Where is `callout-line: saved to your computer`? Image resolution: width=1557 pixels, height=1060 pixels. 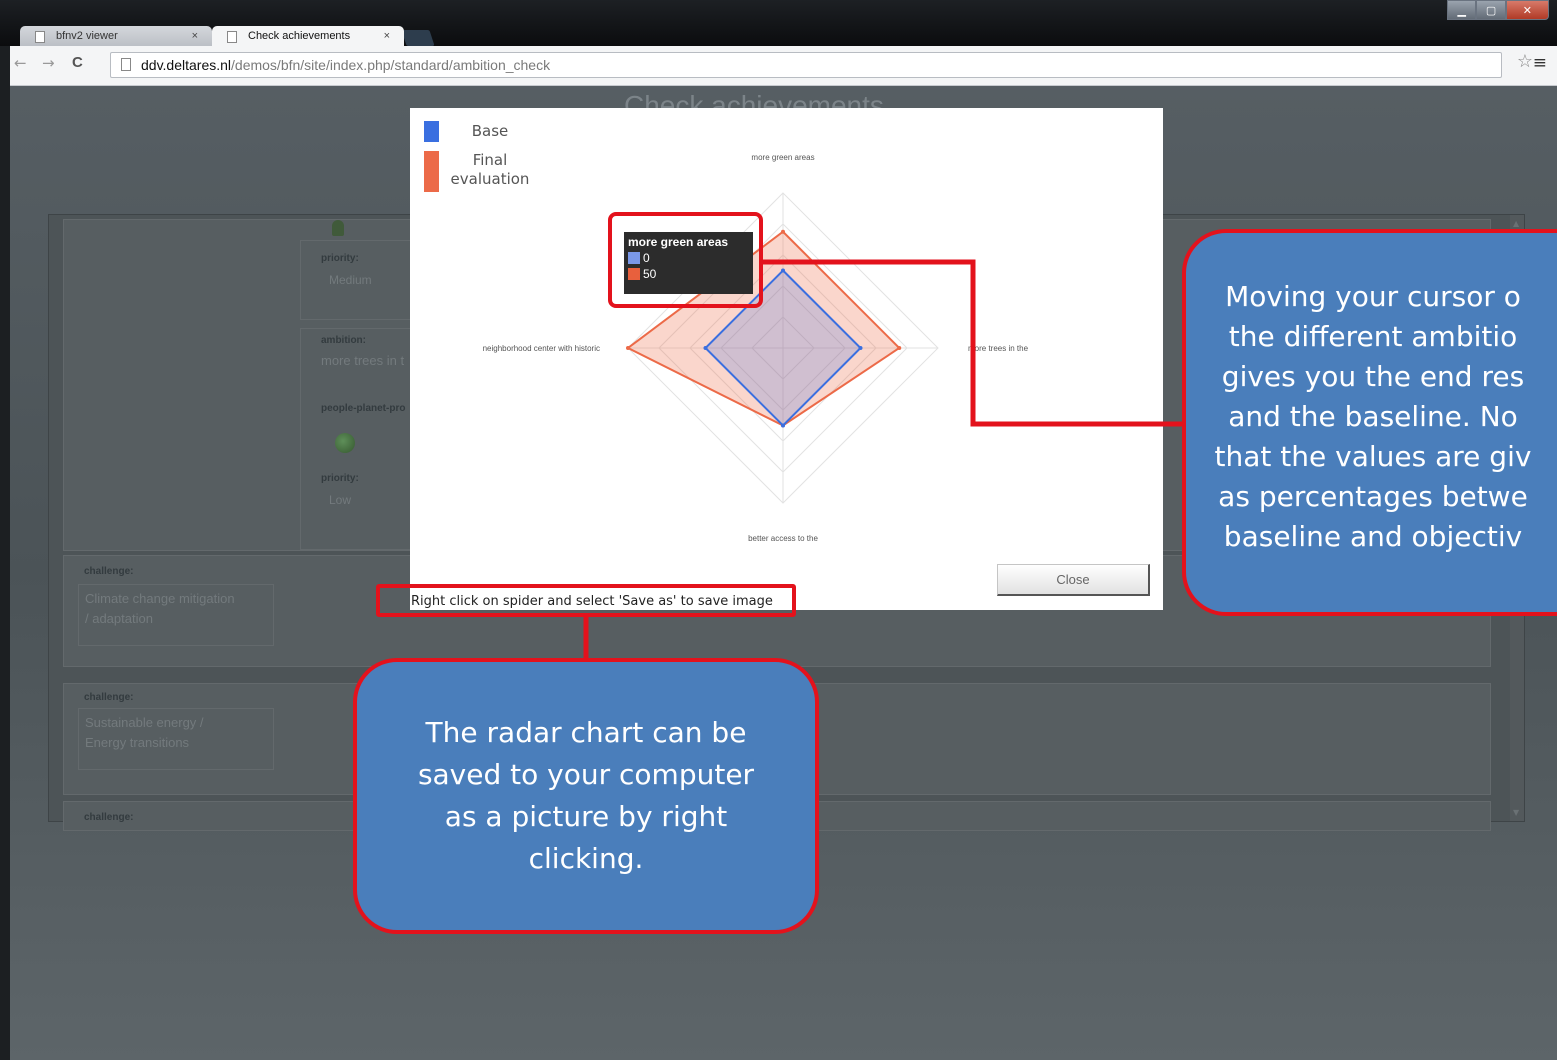
callout-line: saved to your computer is located at coordinates (586, 774).